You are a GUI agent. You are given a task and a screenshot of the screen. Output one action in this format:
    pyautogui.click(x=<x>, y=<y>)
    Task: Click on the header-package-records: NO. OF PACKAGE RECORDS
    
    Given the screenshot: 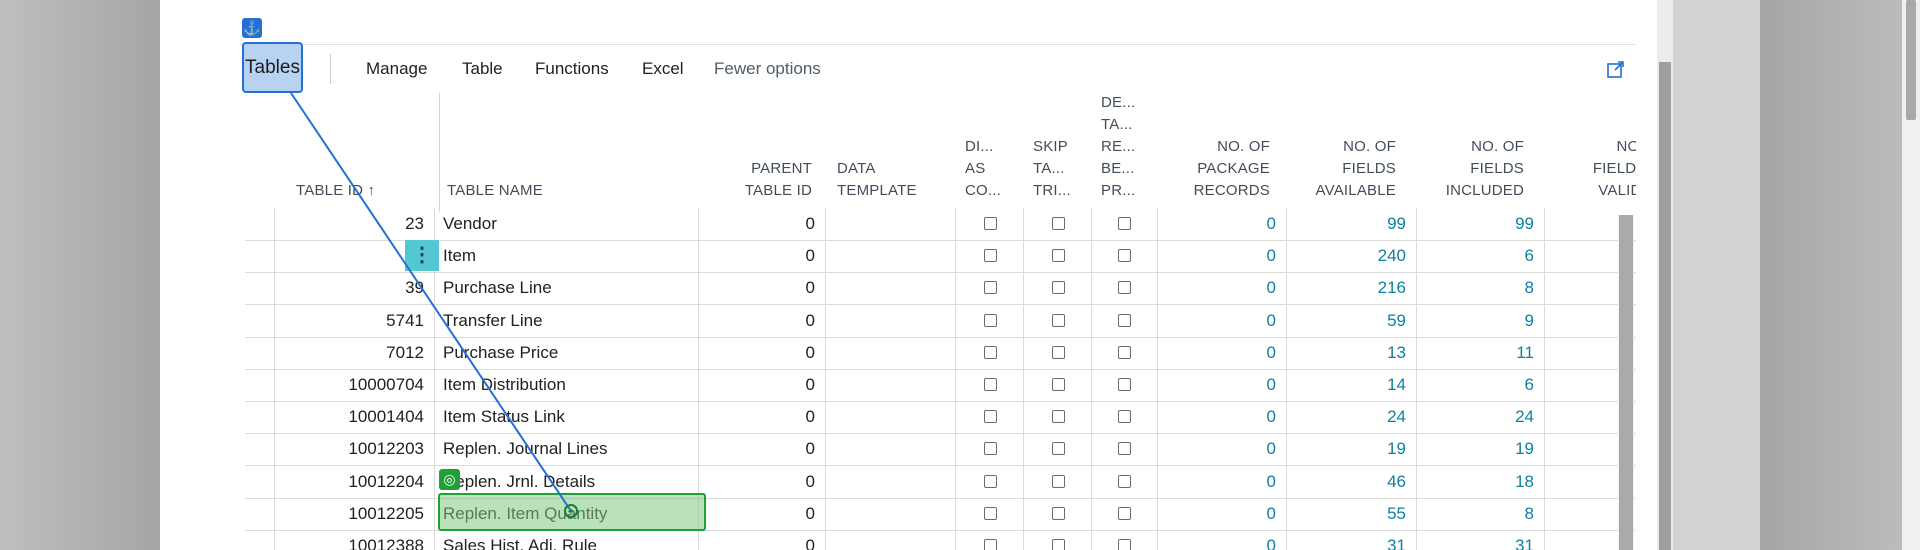 What is the action you would take?
    pyautogui.click(x=1215, y=169)
    